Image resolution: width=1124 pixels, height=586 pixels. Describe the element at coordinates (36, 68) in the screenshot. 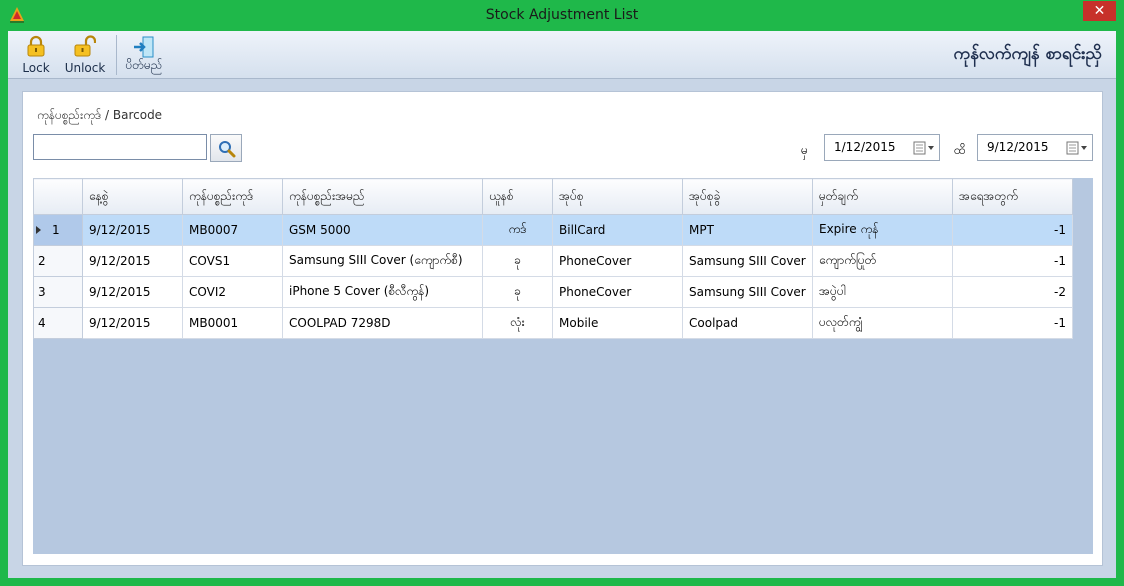

I see `lock-label: Lock` at that location.